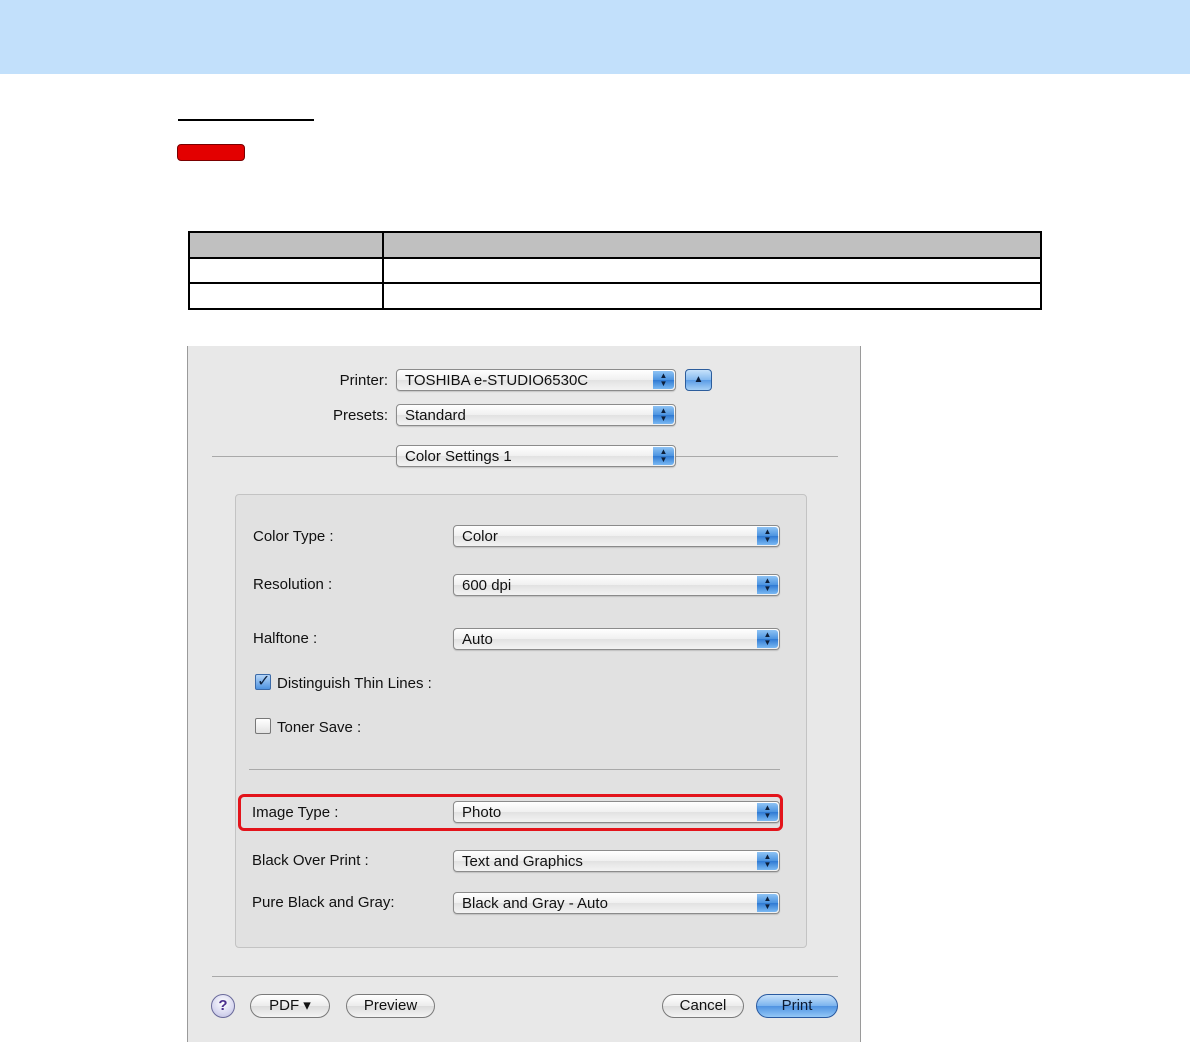  What do you see at coordinates (616, 639) in the screenshot?
I see `halftone-popup: Auto ▲ ▼` at bounding box center [616, 639].